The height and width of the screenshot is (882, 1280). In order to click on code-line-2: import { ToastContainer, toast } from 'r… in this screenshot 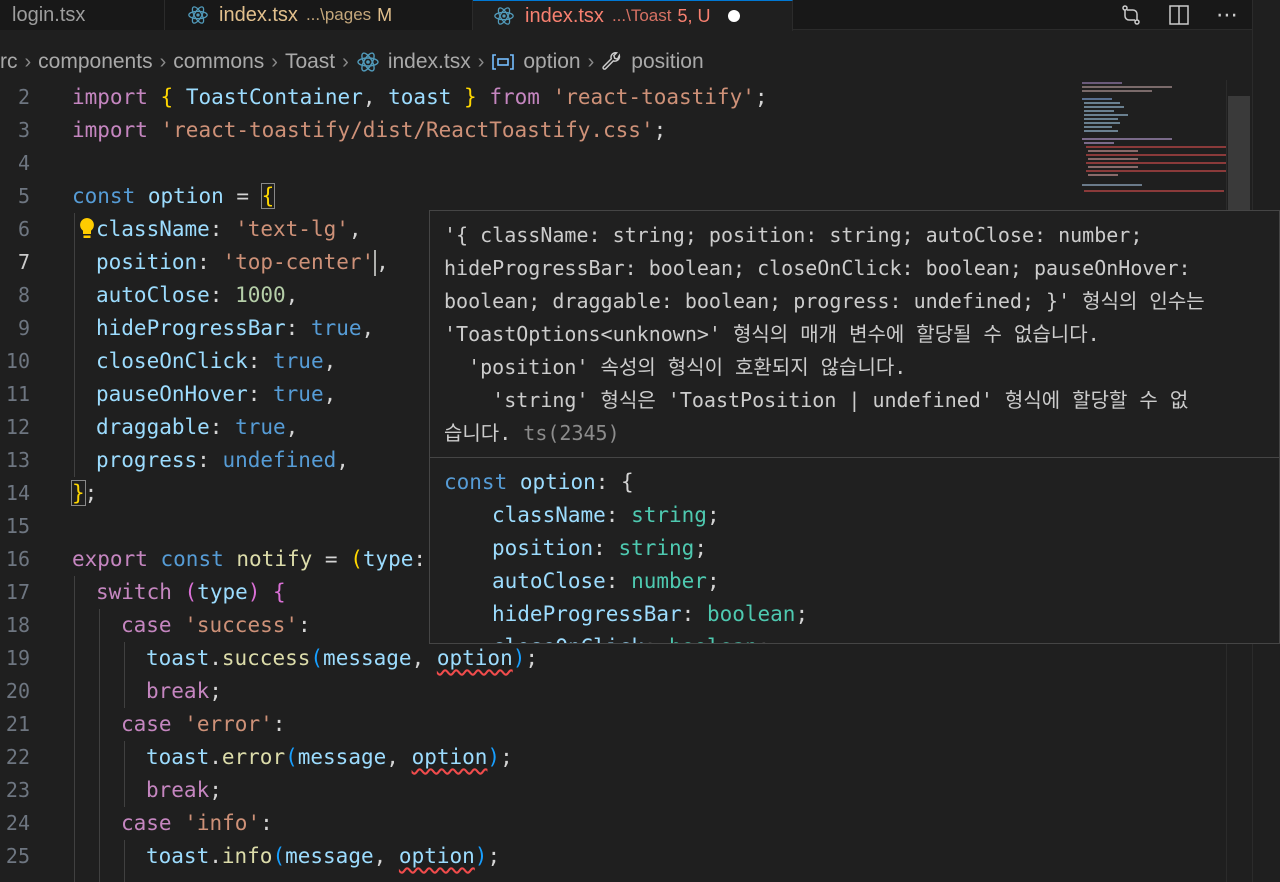, I will do `click(420, 97)`.